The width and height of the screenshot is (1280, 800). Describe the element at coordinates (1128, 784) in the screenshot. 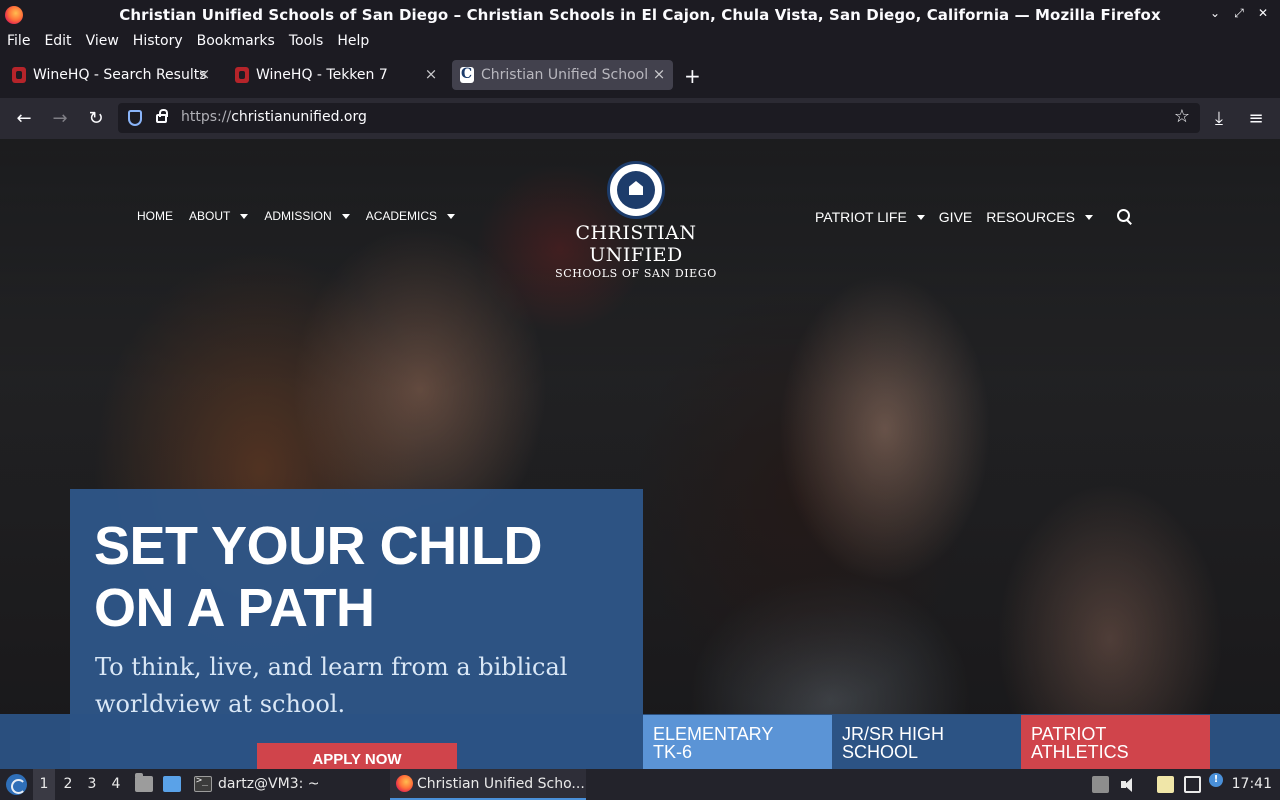

I see `volume-icon` at that location.